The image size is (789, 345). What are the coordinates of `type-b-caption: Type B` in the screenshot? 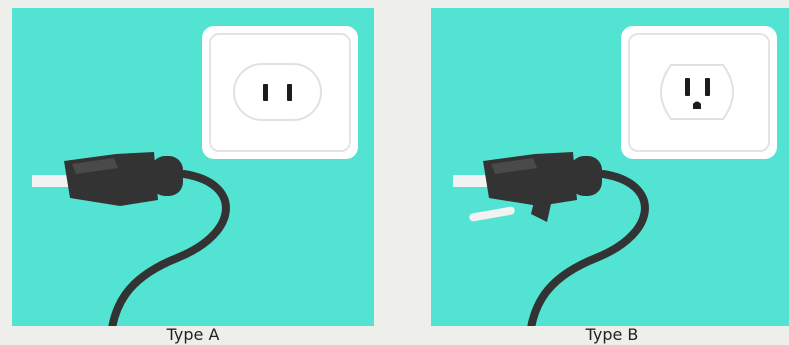 It's located at (612, 334).